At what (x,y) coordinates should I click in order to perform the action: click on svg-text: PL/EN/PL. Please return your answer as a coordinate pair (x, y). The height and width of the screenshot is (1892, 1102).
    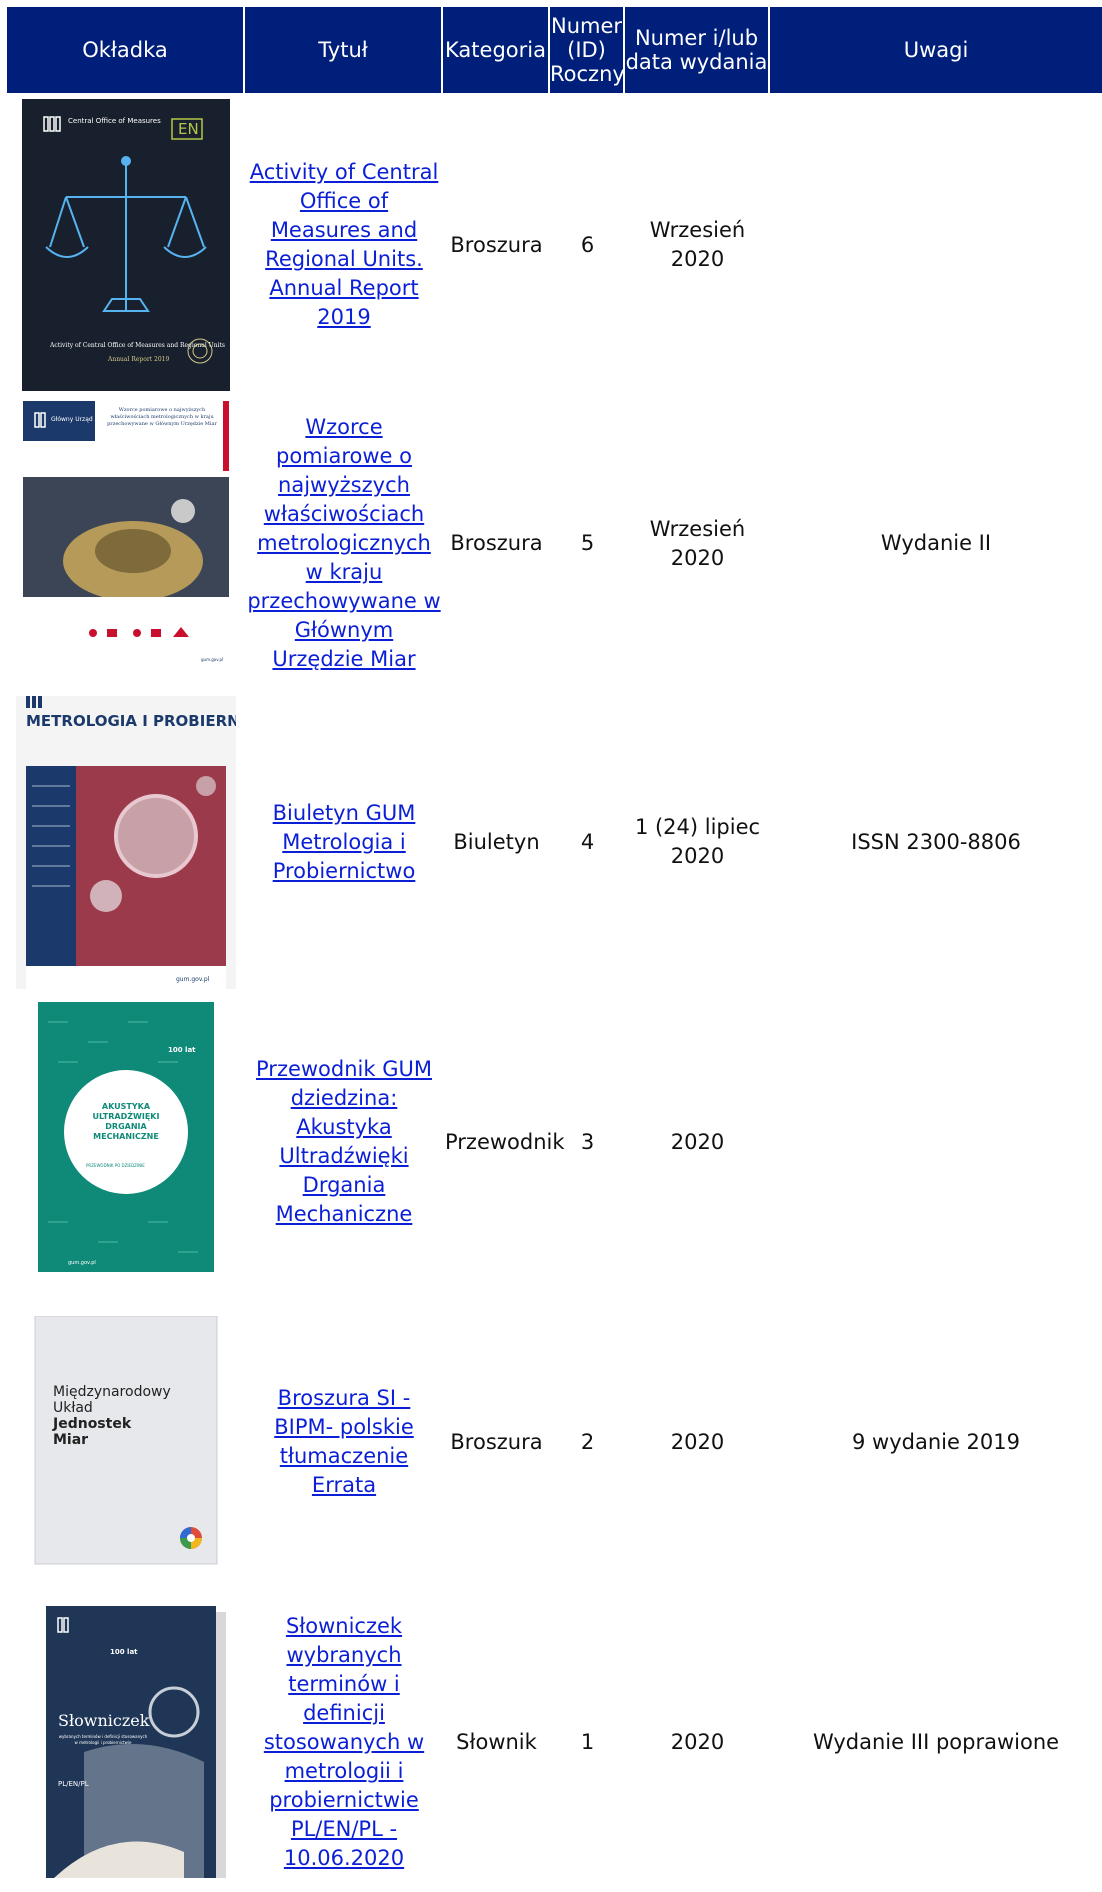
    Looking at the image, I should click on (73, 1784).